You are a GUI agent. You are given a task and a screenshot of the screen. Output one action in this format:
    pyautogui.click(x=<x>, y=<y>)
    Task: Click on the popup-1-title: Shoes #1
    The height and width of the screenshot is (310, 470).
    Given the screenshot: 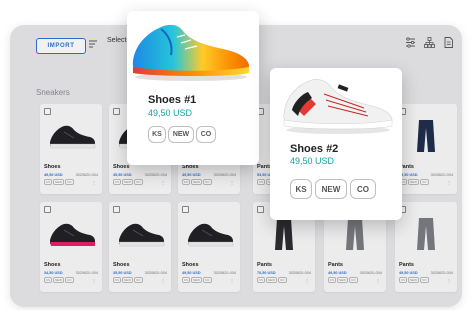 What is the action you would take?
    pyautogui.click(x=172, y=100)
    